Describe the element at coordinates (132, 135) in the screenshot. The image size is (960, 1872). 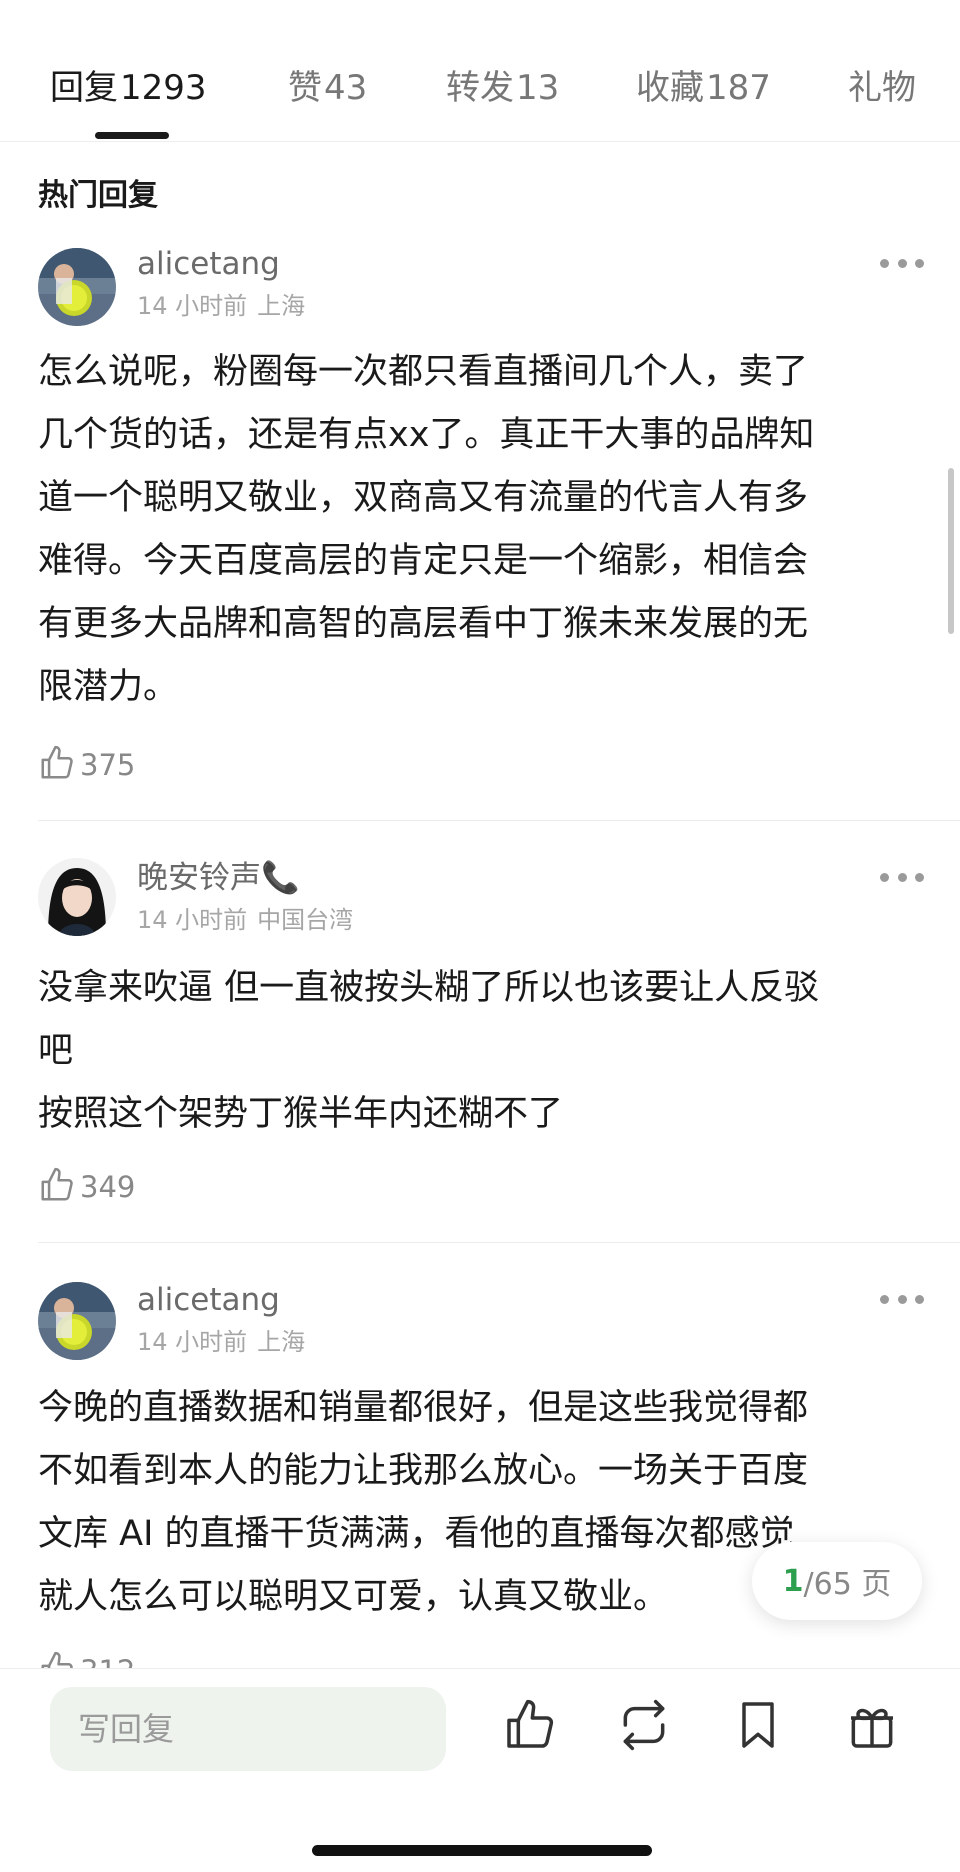
I see `active-tab-indicator` at that location.